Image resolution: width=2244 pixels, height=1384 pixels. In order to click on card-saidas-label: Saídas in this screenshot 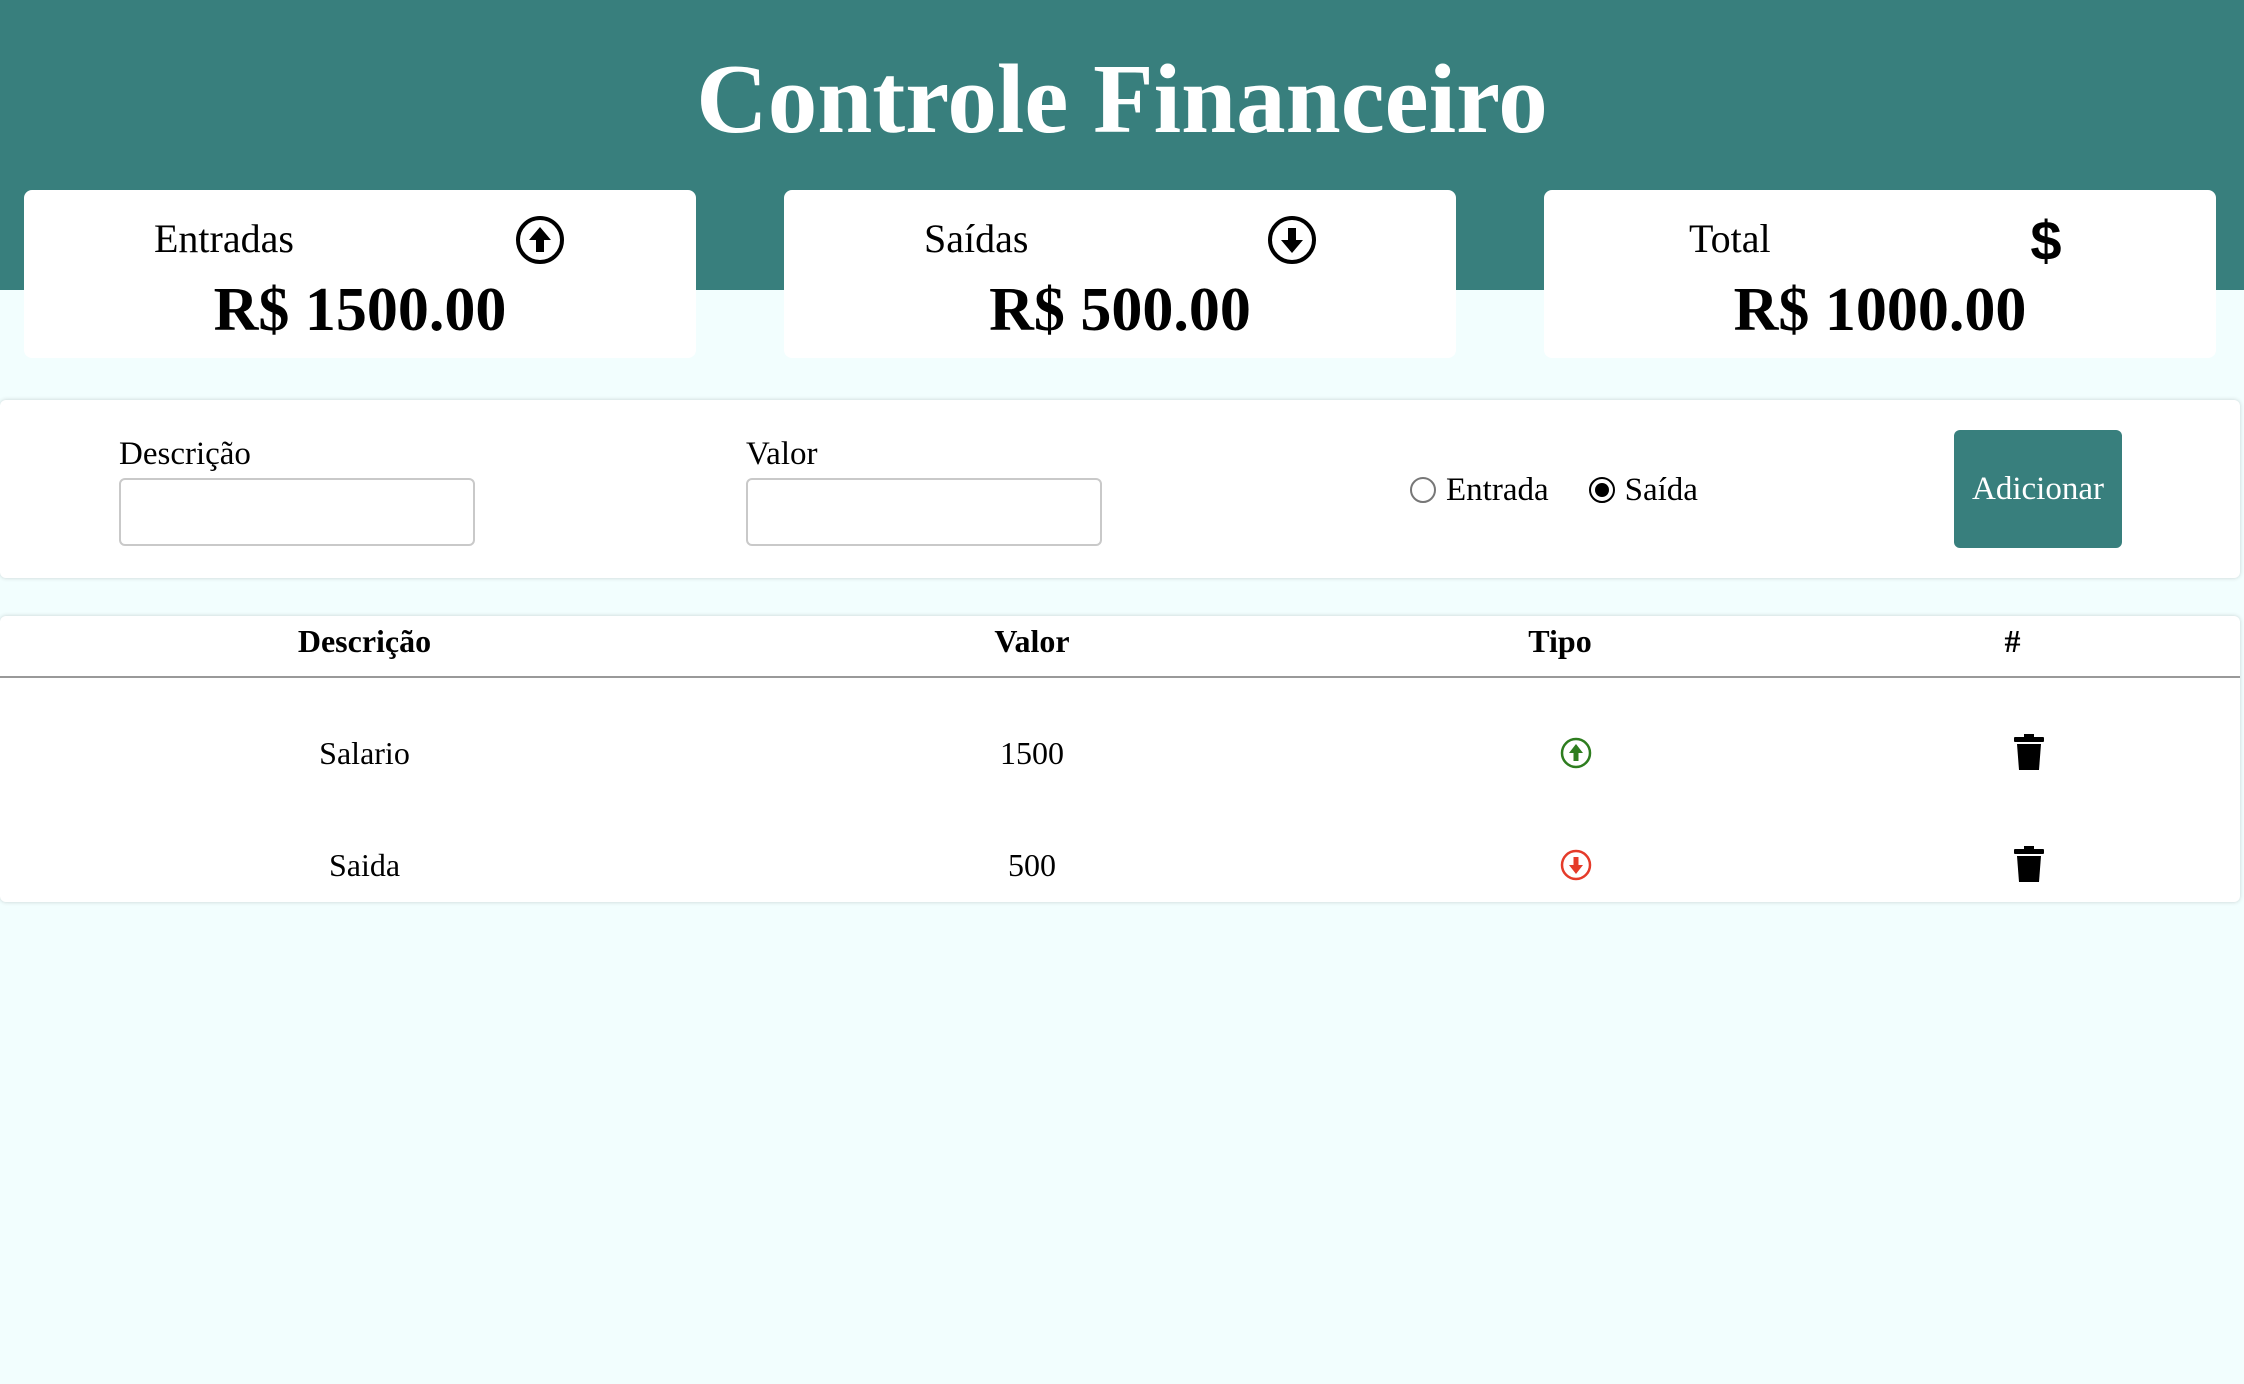, I will do `click(976, 238)`.